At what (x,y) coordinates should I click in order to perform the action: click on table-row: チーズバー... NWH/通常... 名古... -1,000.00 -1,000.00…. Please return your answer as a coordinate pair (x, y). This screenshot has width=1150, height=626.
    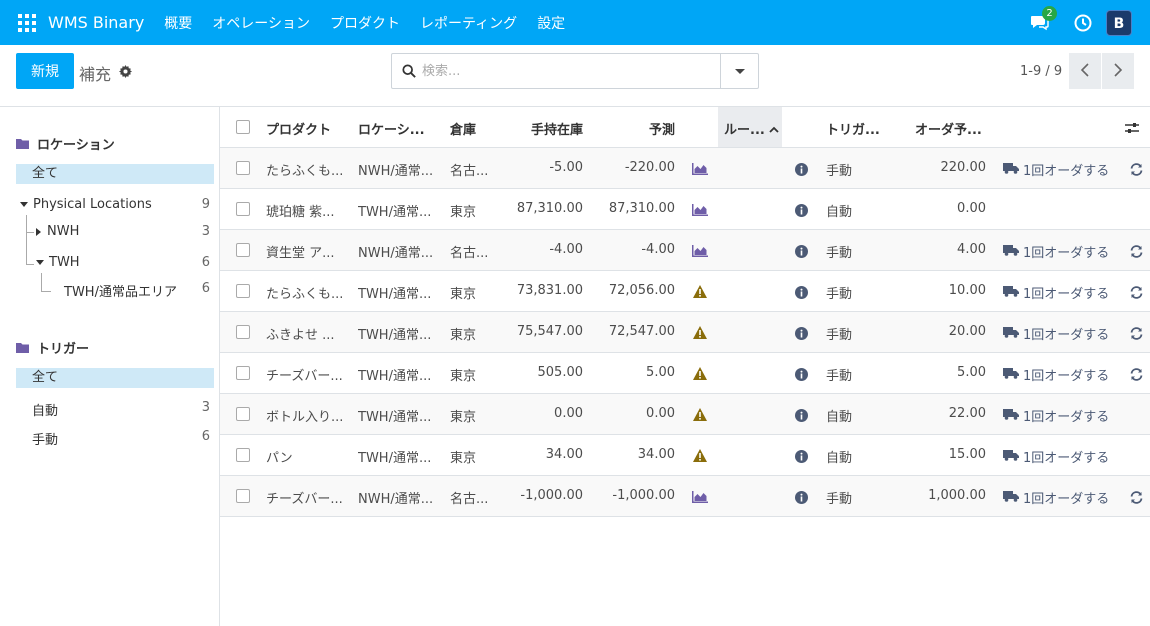
    Looking at the image, I should click on (685, 496).